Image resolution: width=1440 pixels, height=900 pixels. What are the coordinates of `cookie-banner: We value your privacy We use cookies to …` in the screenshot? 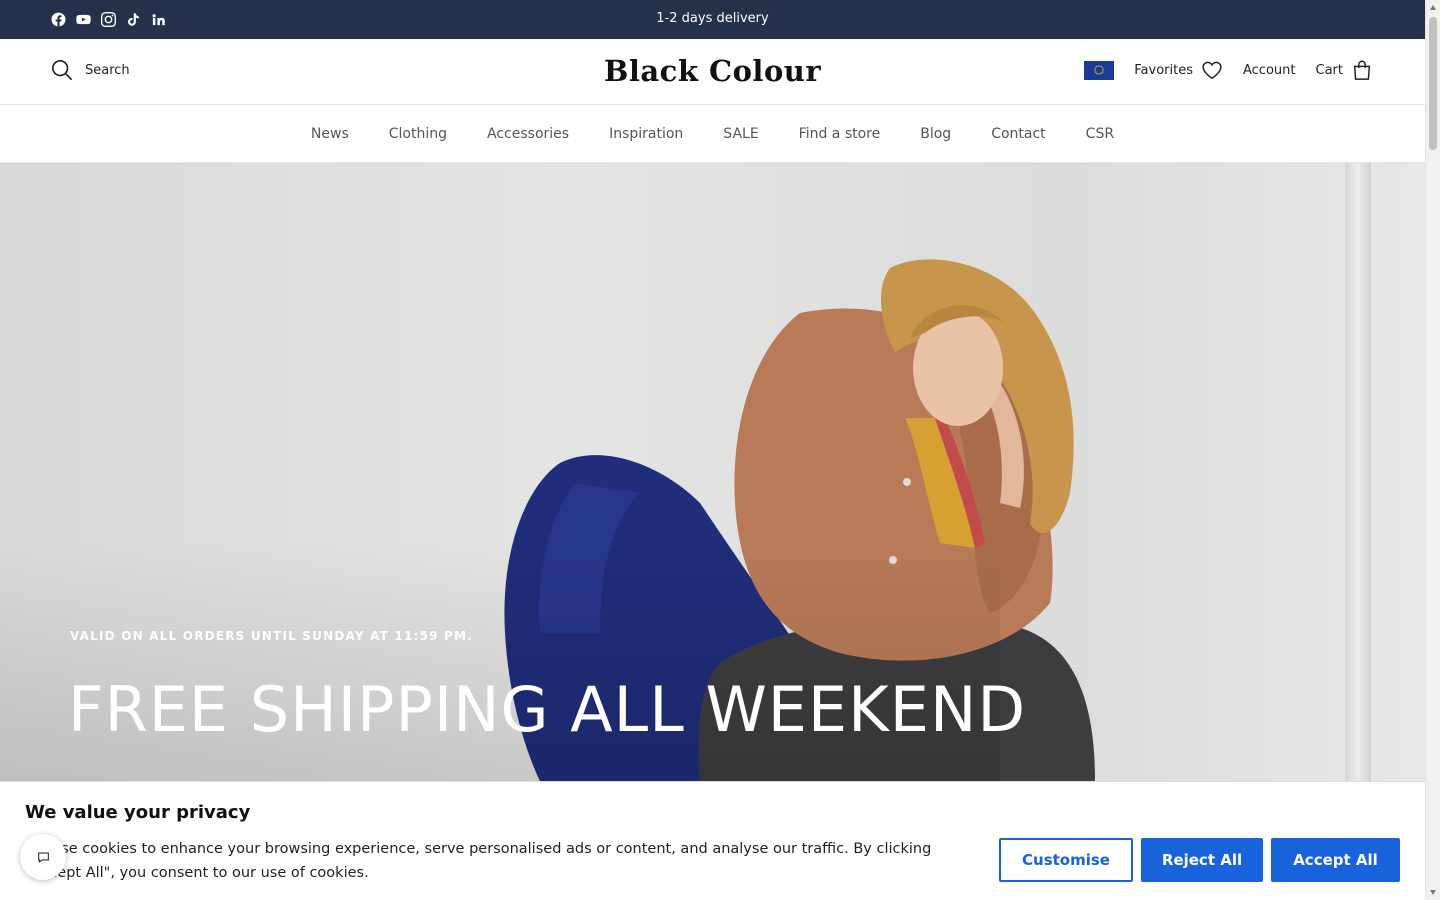 It's located at (712, 840).